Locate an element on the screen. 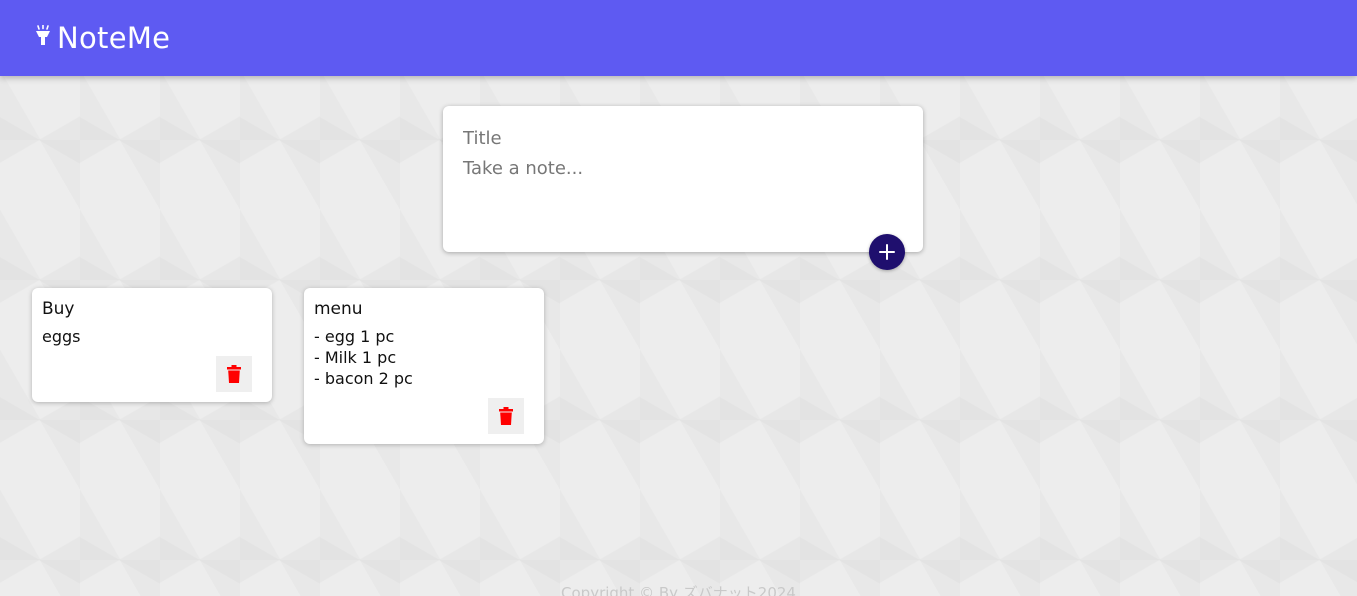 The width and height of the screenshot is (1357, 596). note-composer is located at coordinates (683, 188).